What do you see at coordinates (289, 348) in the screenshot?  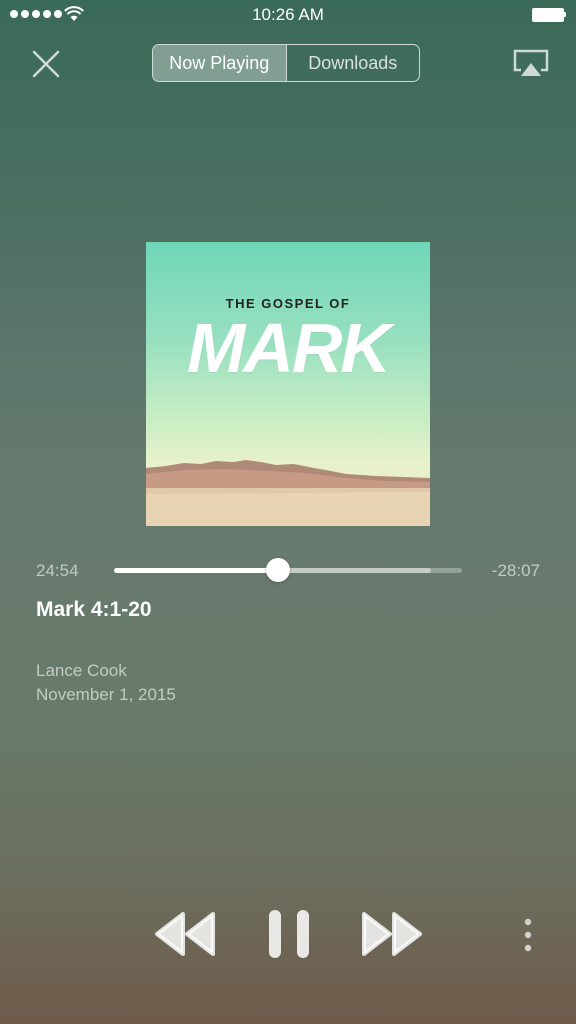 I see `artwork-title: MARK` at bounding box center [289, 348].